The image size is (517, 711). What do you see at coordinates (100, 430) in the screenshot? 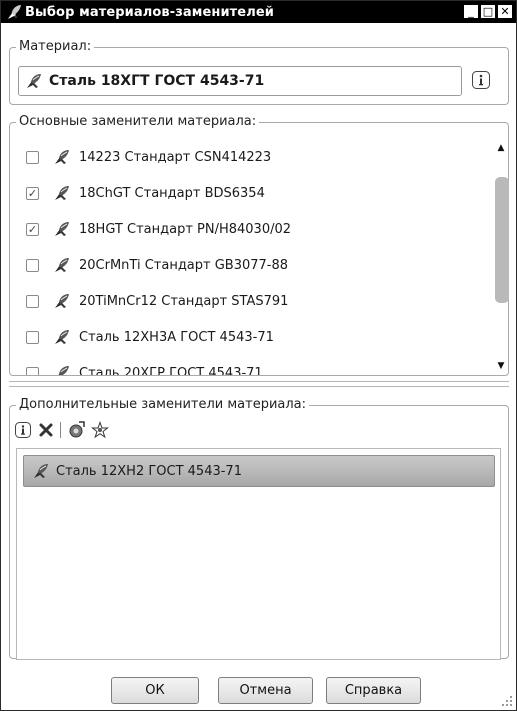
I see `favorite-icon` at bounding box center [100, 430].